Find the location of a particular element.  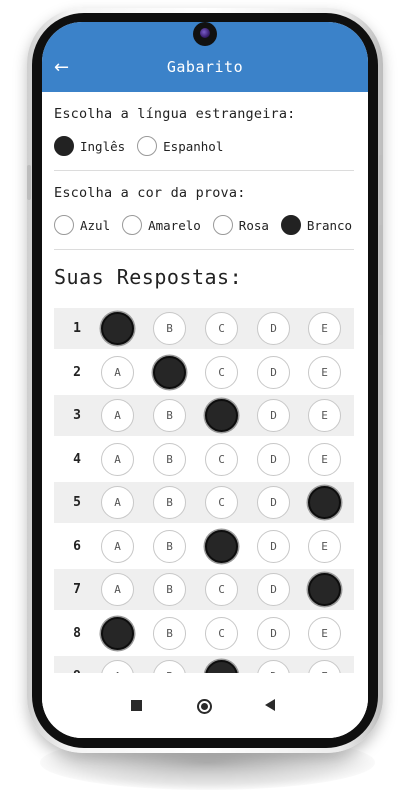

question-number: 6 is located at coordinates (77, 546).